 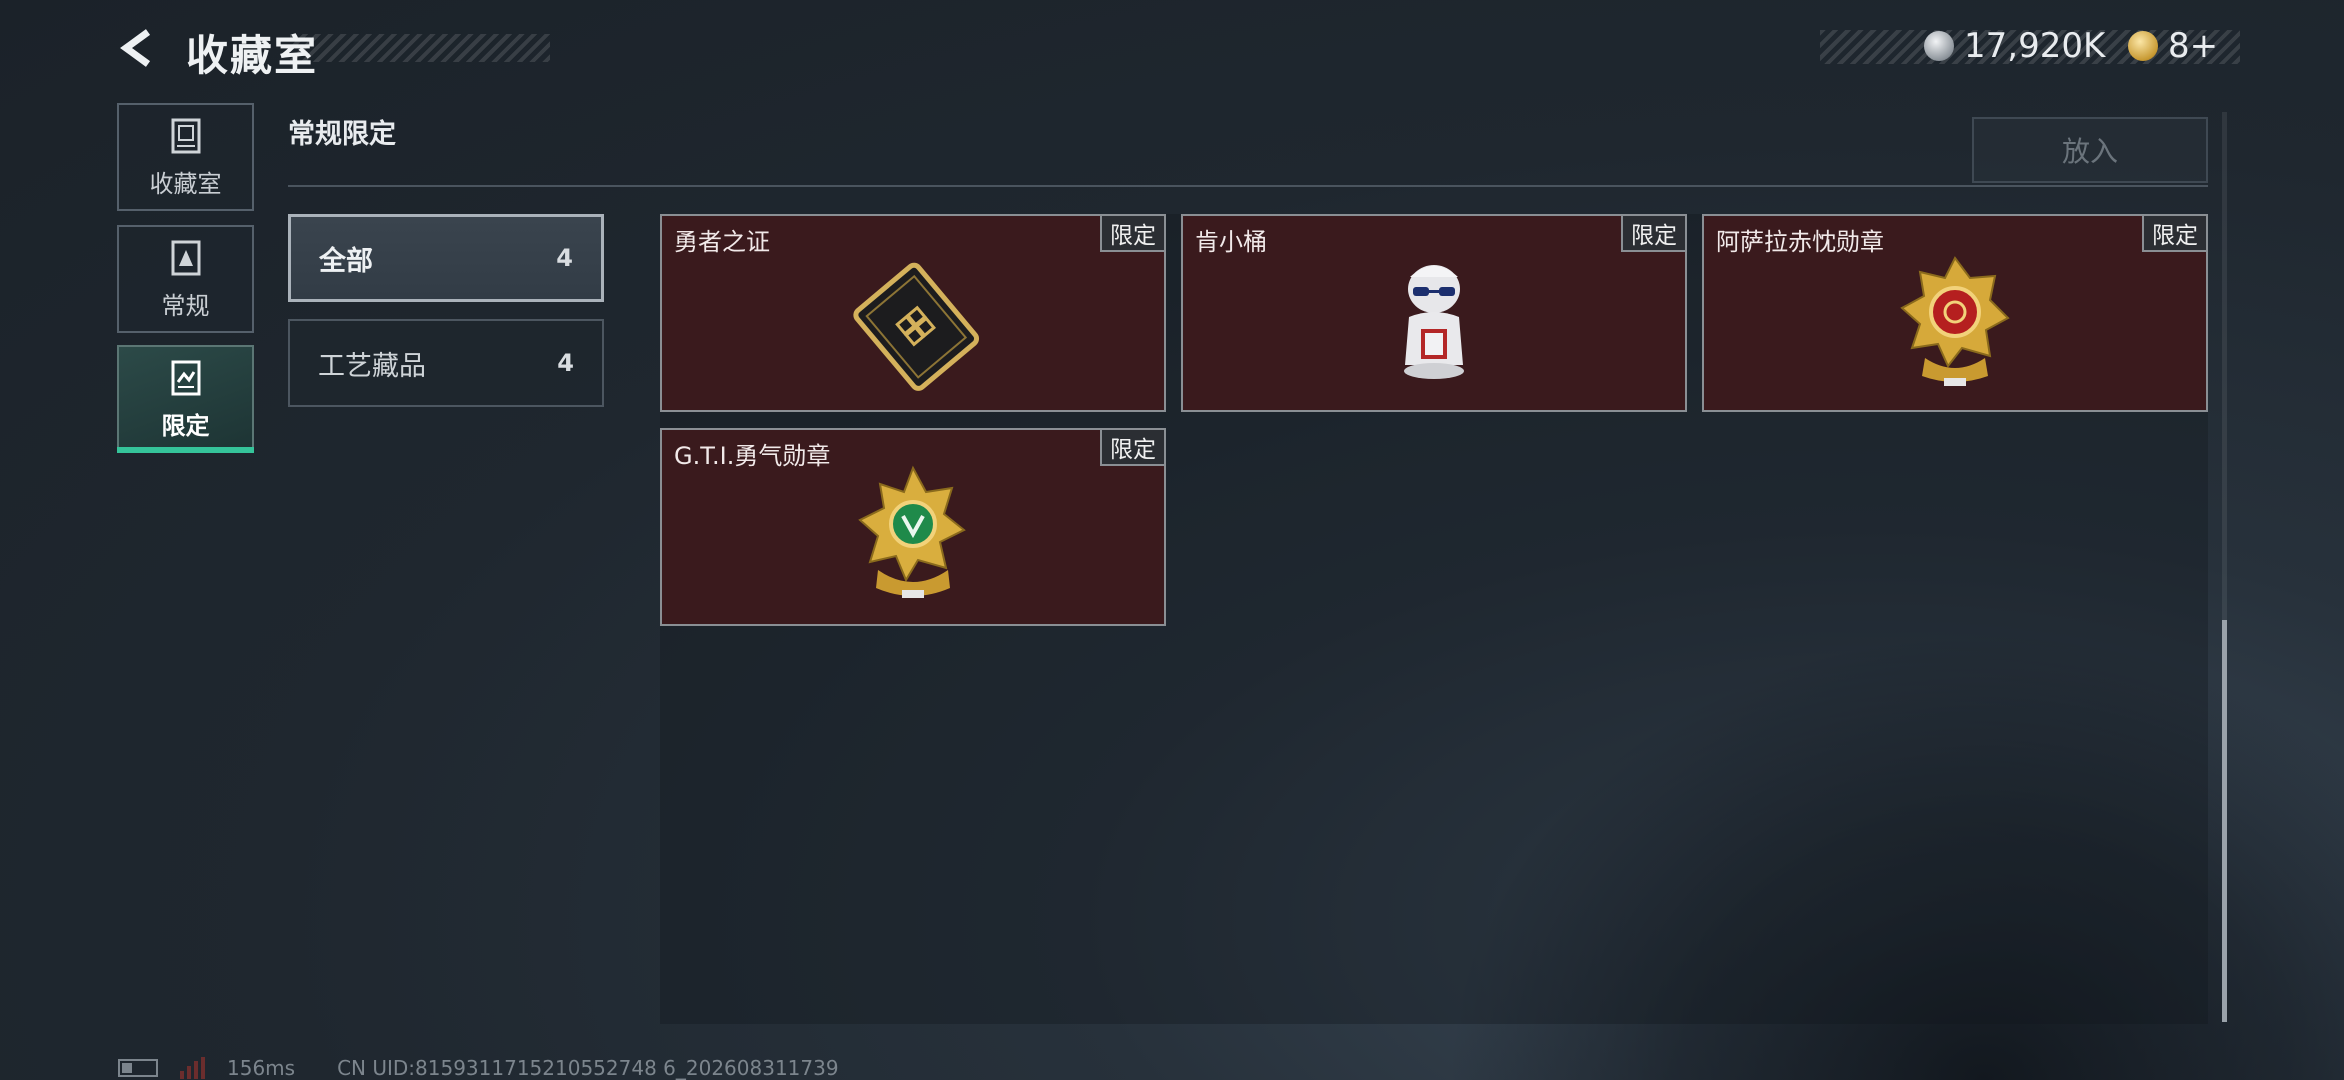 I want to click on battery-icon, so click(x=138, y=1068).